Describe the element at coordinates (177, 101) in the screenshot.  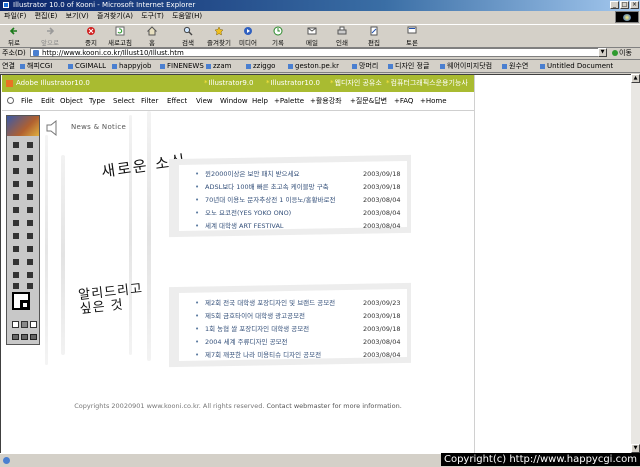
I see `site-menu-effect: Effect` at that location.